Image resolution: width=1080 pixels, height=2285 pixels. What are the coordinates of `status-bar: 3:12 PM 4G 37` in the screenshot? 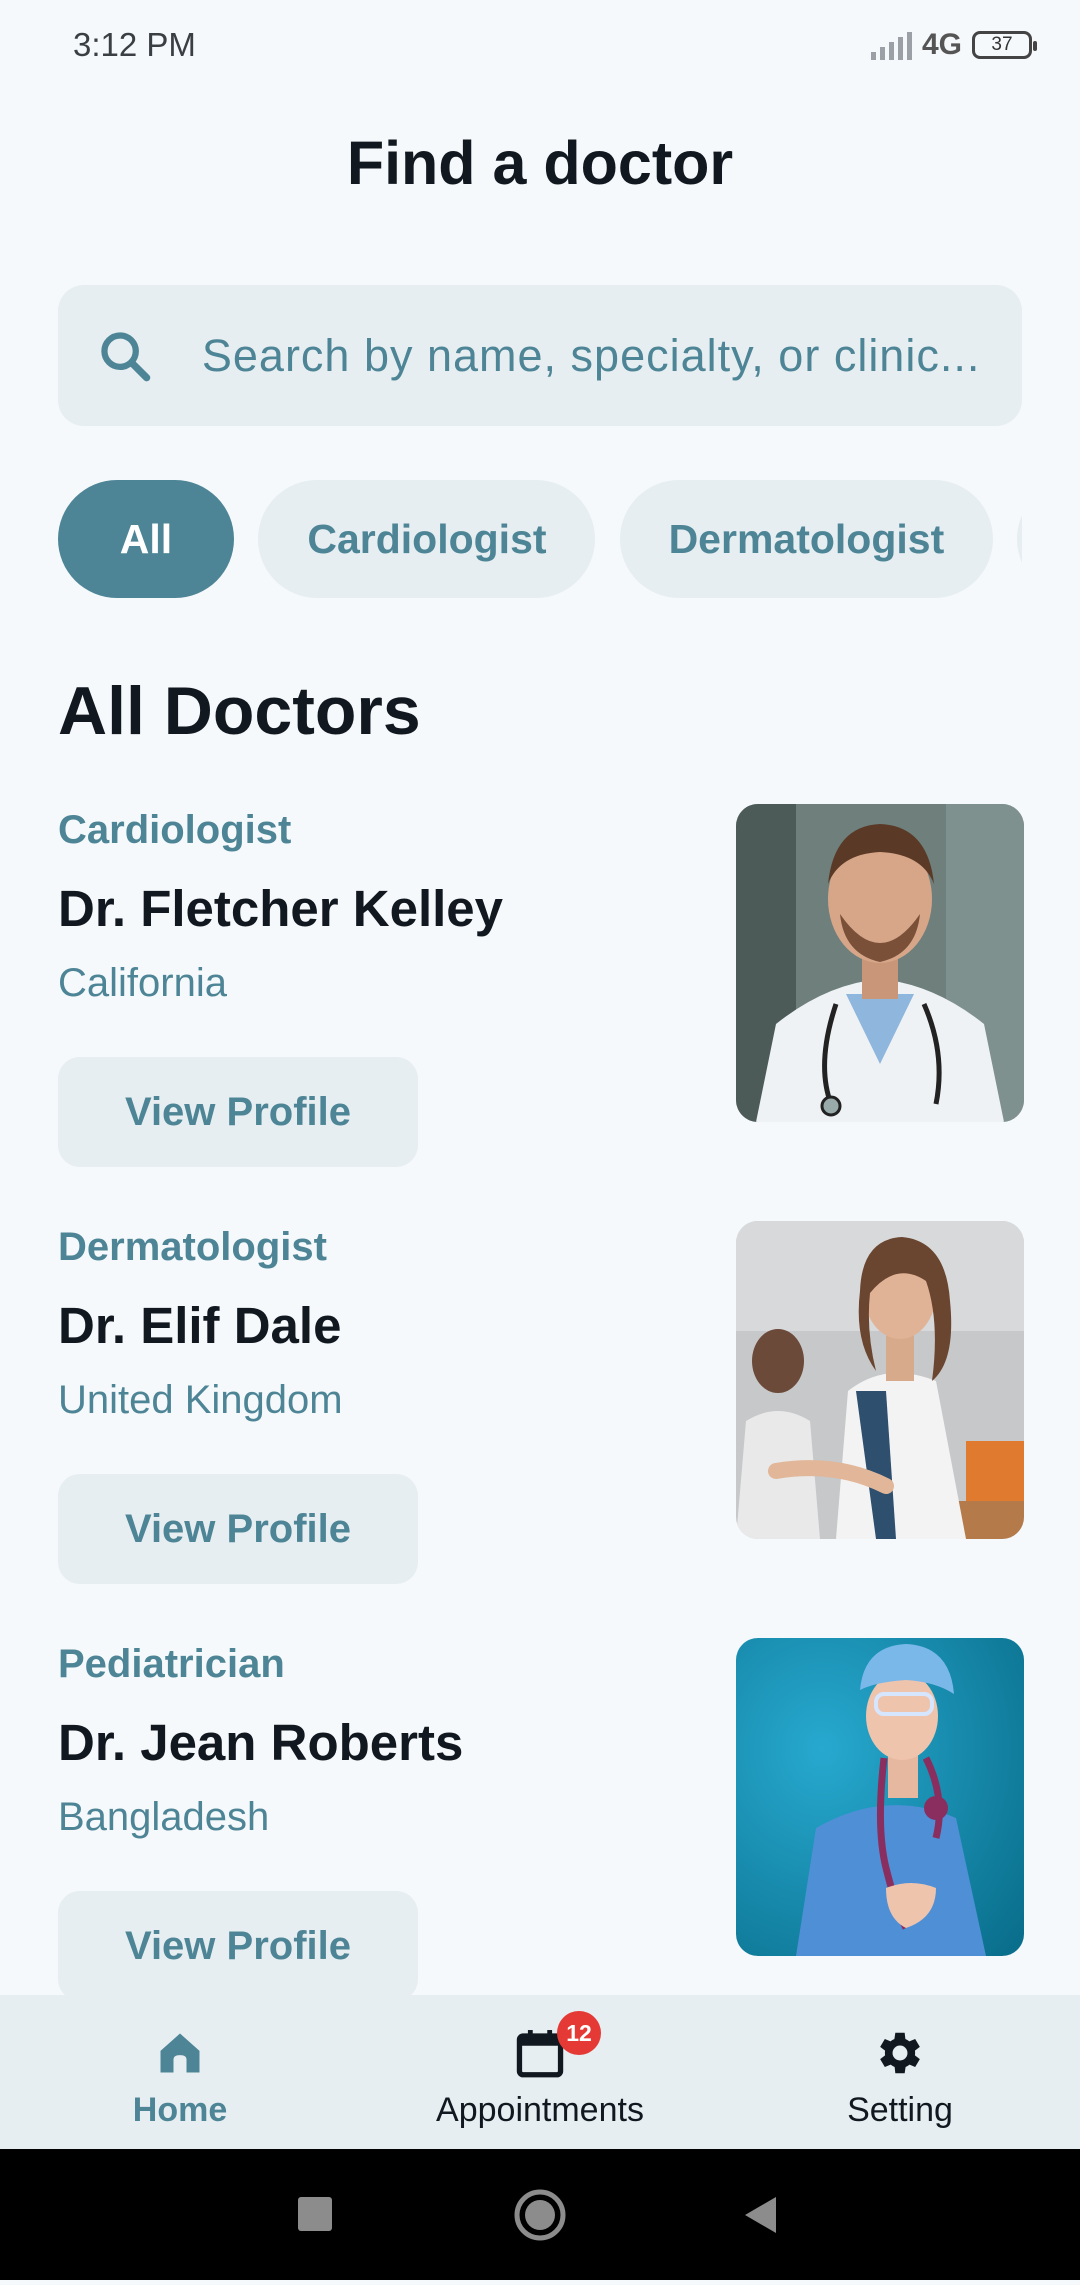 It's located at (540, 48).